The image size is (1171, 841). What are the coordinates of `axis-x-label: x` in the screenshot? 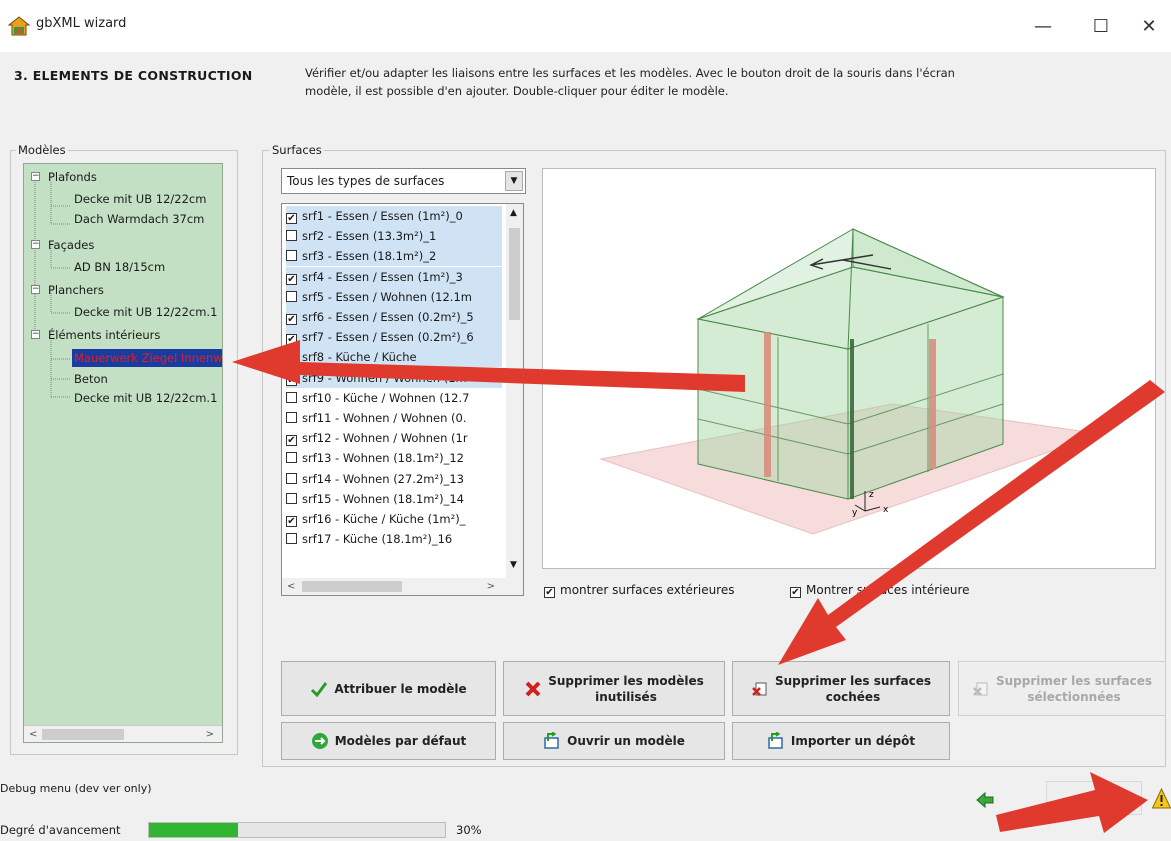 It's located at (886, 510).